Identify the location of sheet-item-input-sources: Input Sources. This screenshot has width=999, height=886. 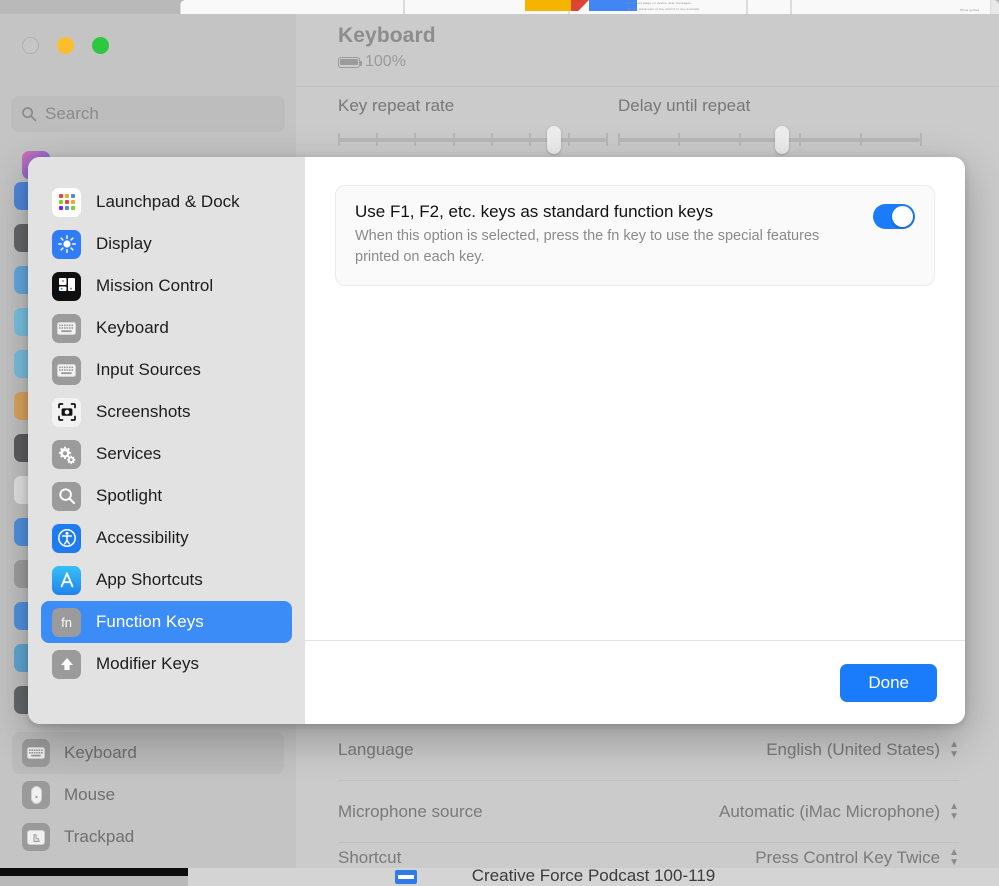
(166, 370).